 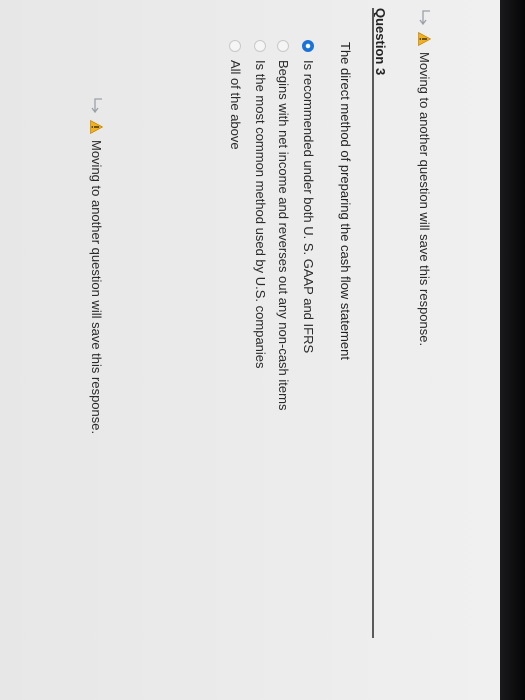 What do you see at coordinates (235, 105) in the screenshot?
I see `answer-label: All of the above` at bounding box center [235, 105].